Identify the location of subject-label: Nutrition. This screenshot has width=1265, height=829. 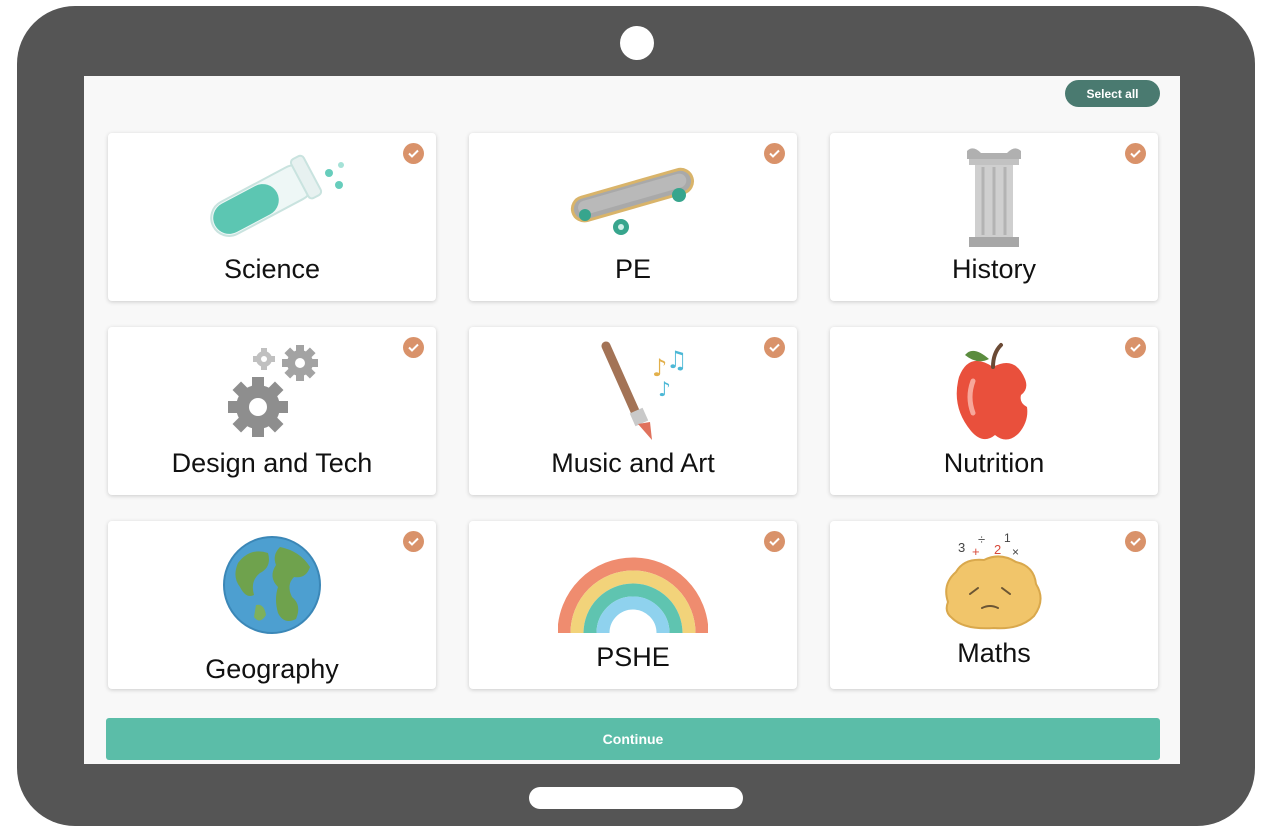
(994, 463).